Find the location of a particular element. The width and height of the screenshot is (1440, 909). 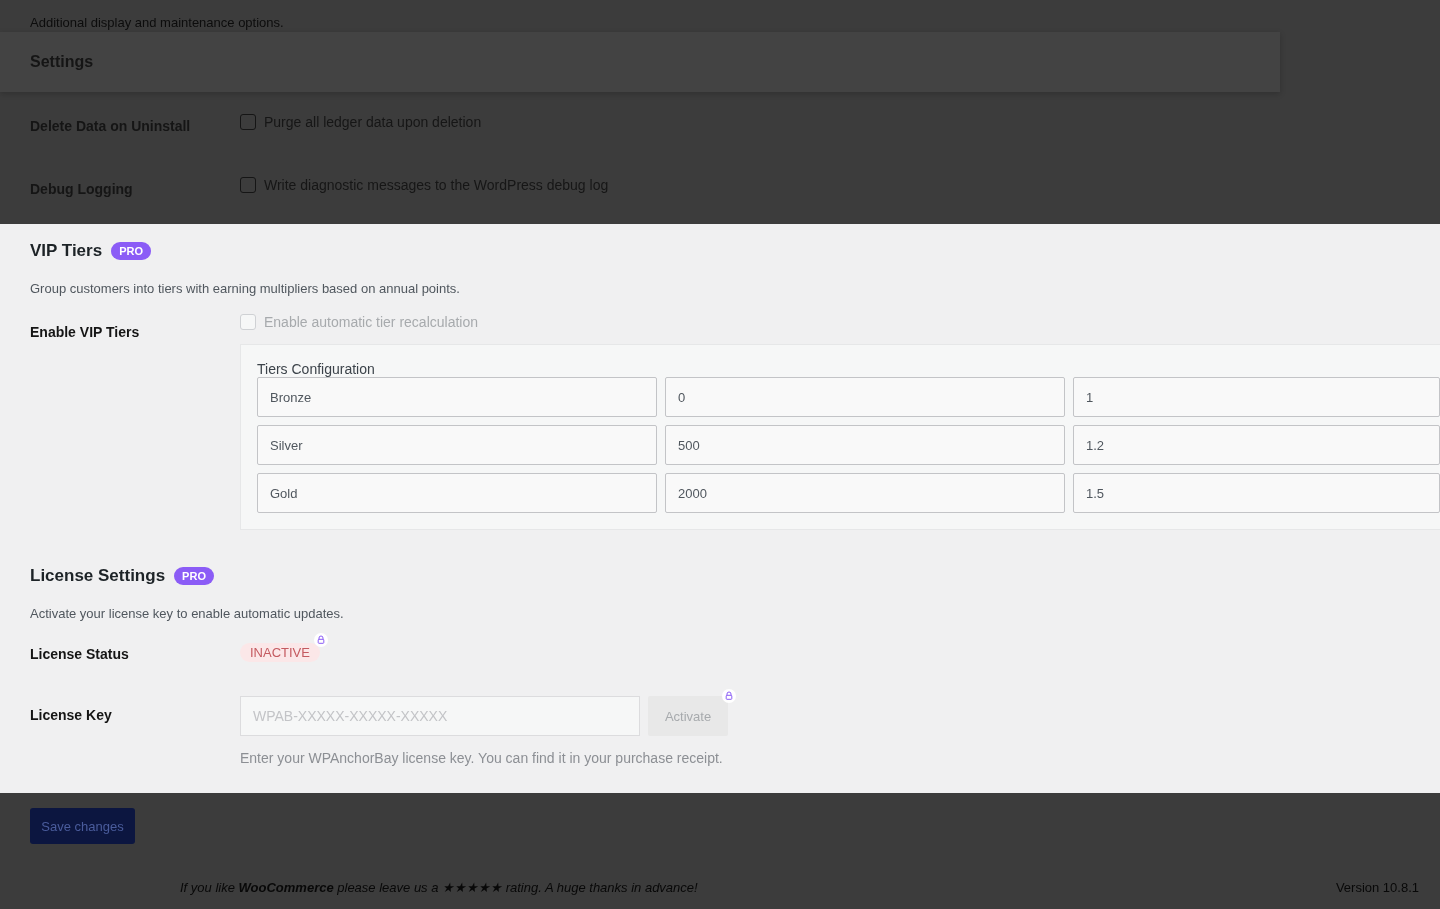

section-title: VIP Tiers is located at coordinates (66, 251).